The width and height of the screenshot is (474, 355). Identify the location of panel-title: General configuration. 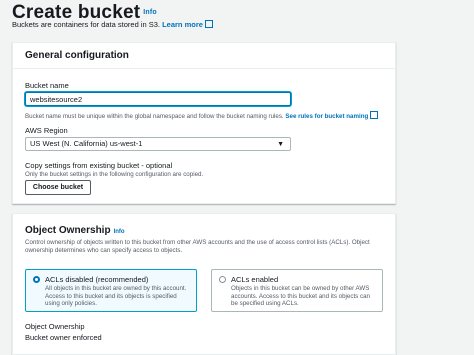
(77, 55).